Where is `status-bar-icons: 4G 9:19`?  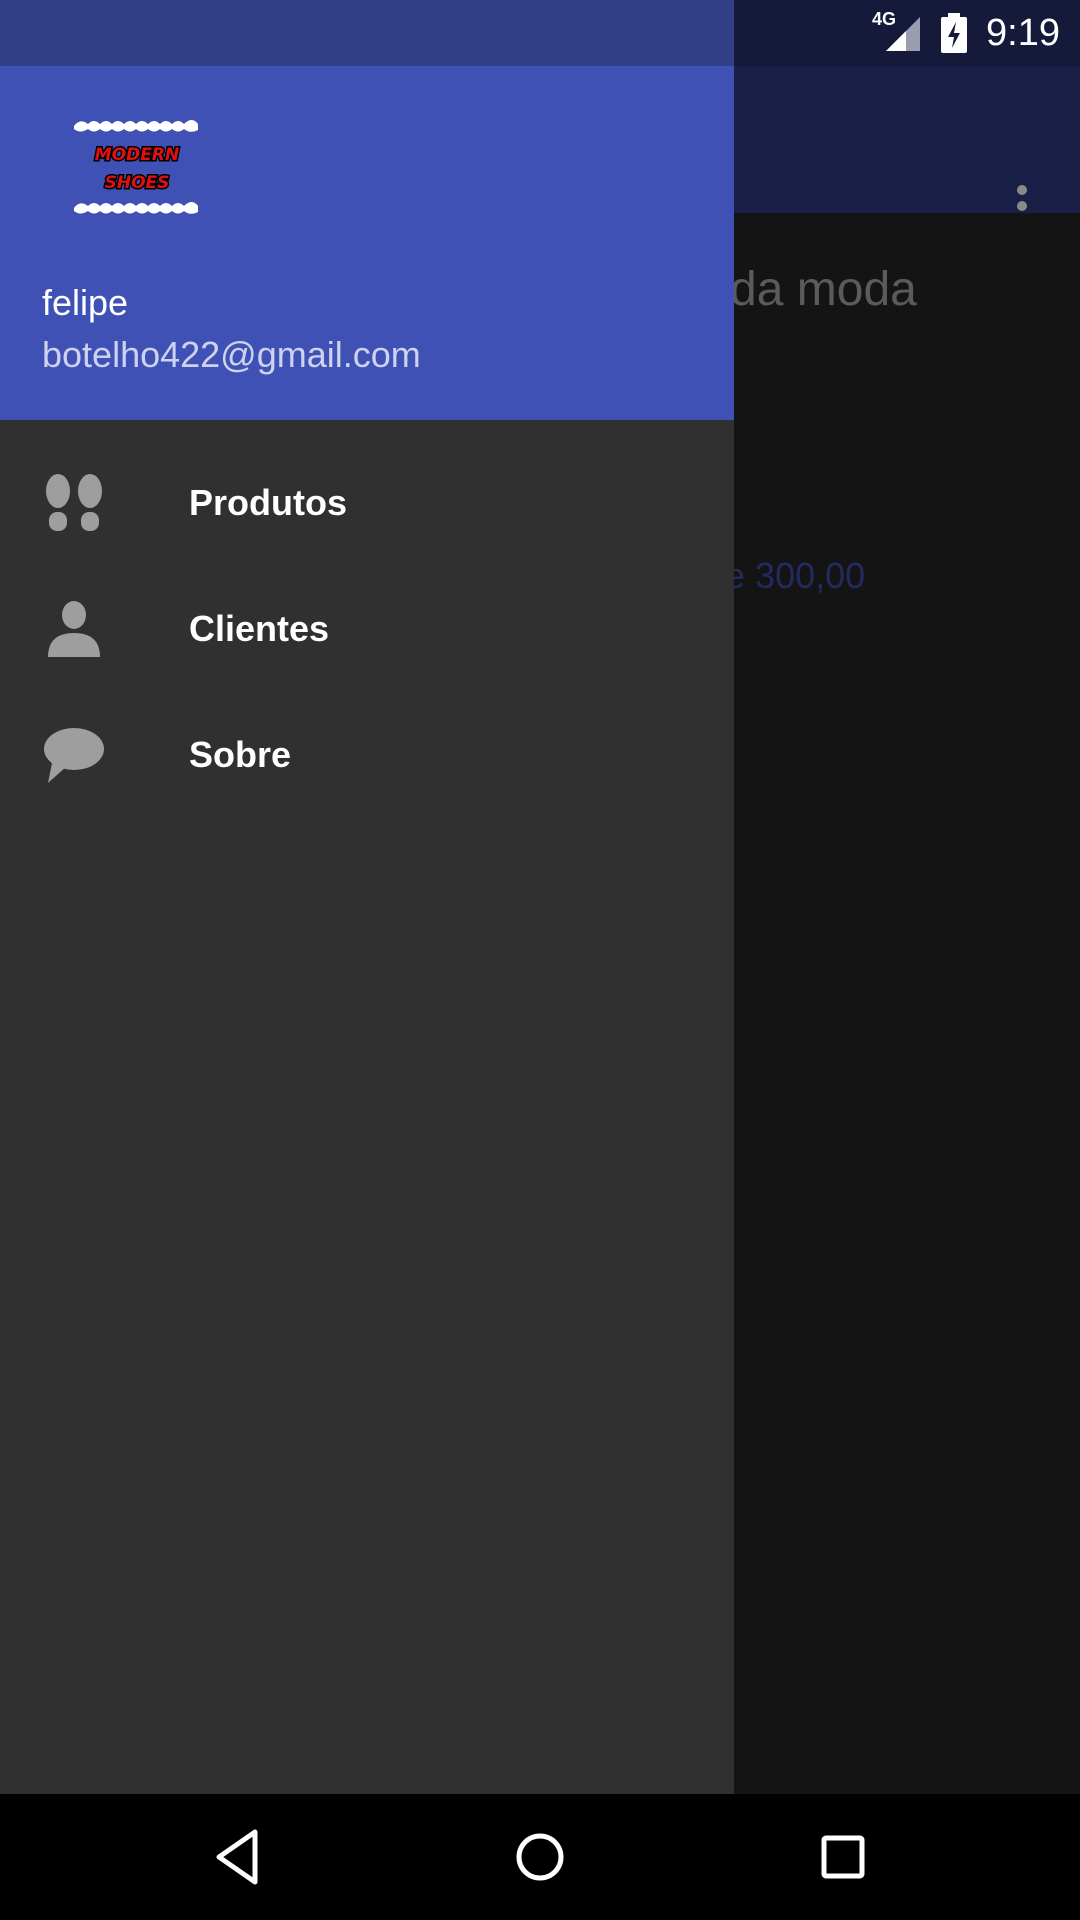
status-bar-icons: 4G 9:19 is located at coordinates (966, 33).